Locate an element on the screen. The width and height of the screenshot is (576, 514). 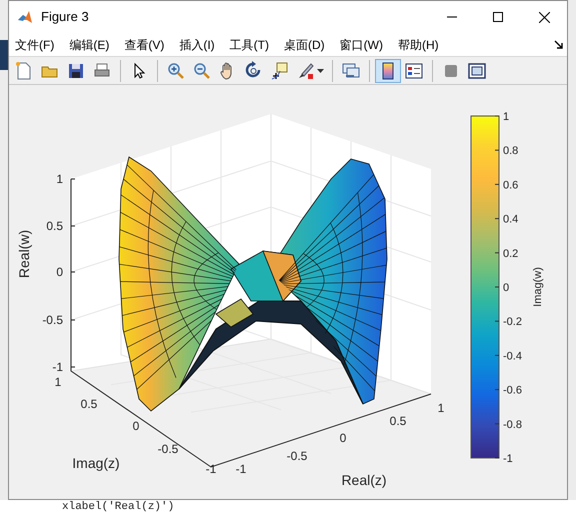
legend-icon is located at coordinates (414, 70).